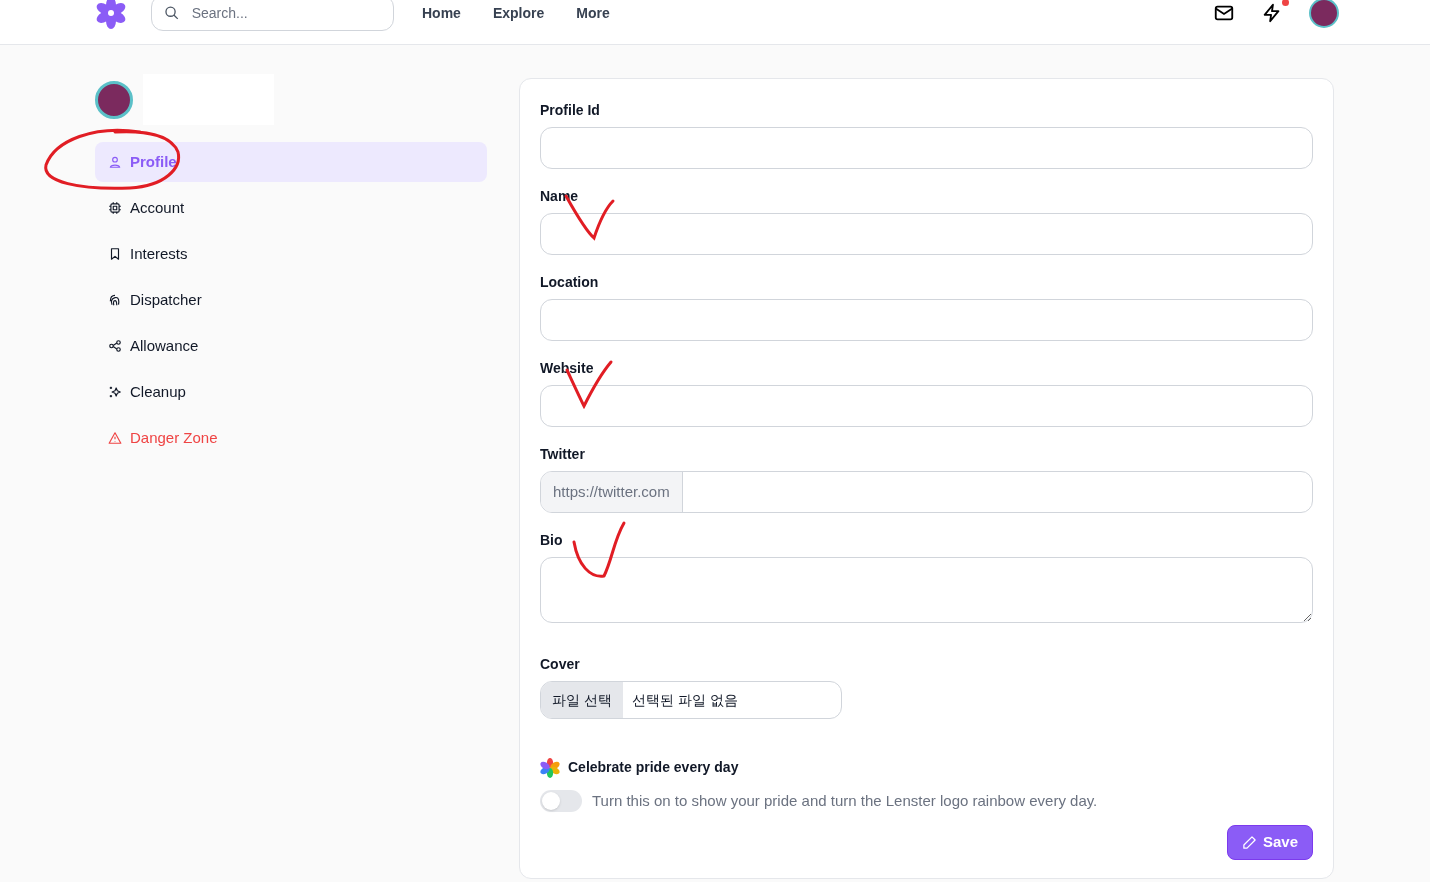  I want to click on pride-toggle, so click(561, 801).